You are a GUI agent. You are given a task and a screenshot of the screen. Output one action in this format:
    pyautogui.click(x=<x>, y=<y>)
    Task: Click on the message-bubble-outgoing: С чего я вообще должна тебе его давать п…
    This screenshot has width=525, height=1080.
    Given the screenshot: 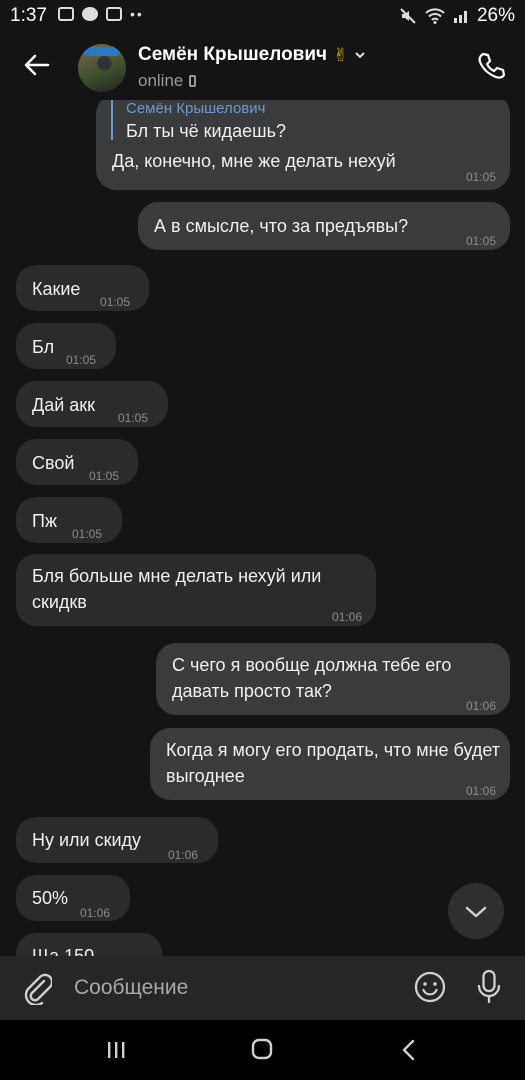 What is the action you would take?
    pyautogui.click(x=333, y=679)
    